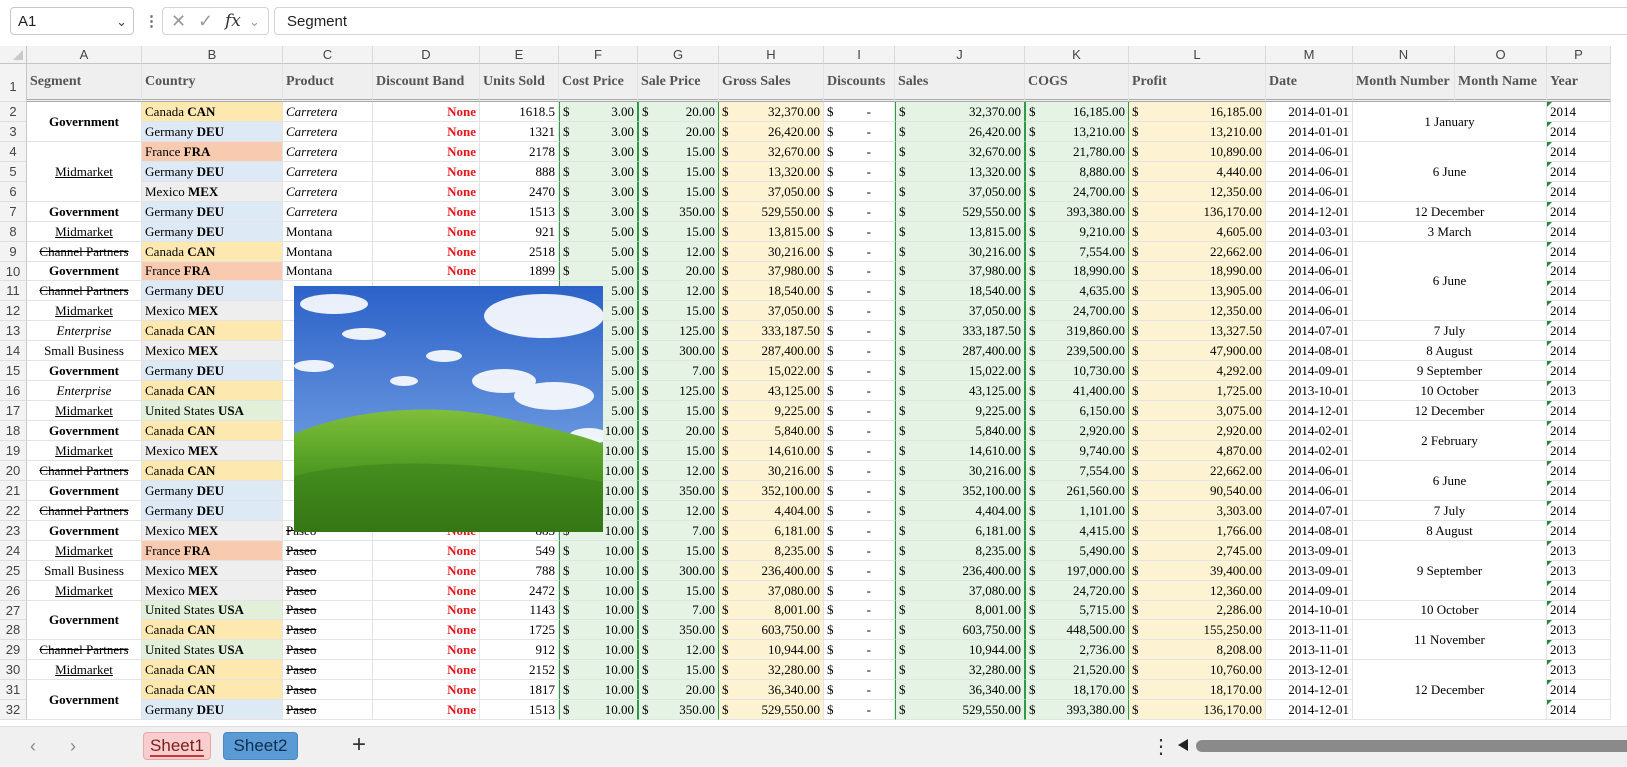  What do you see at coordinates (1197, 172) in the screenshot?
I see `profit-cell: $4,440.00` at bounding box center [1197, 172].